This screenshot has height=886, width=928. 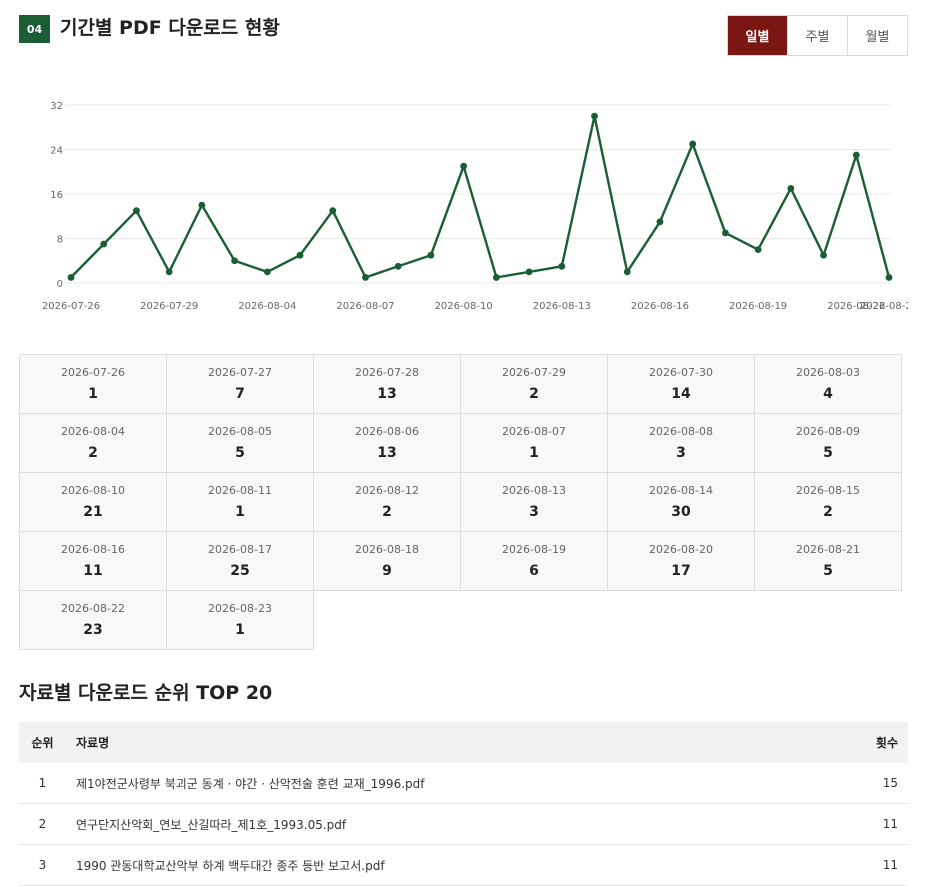 What do you see at coordinates (681, 571) in the screenshot?
I see `cell-count: 17` at bounding box center [681, 571].